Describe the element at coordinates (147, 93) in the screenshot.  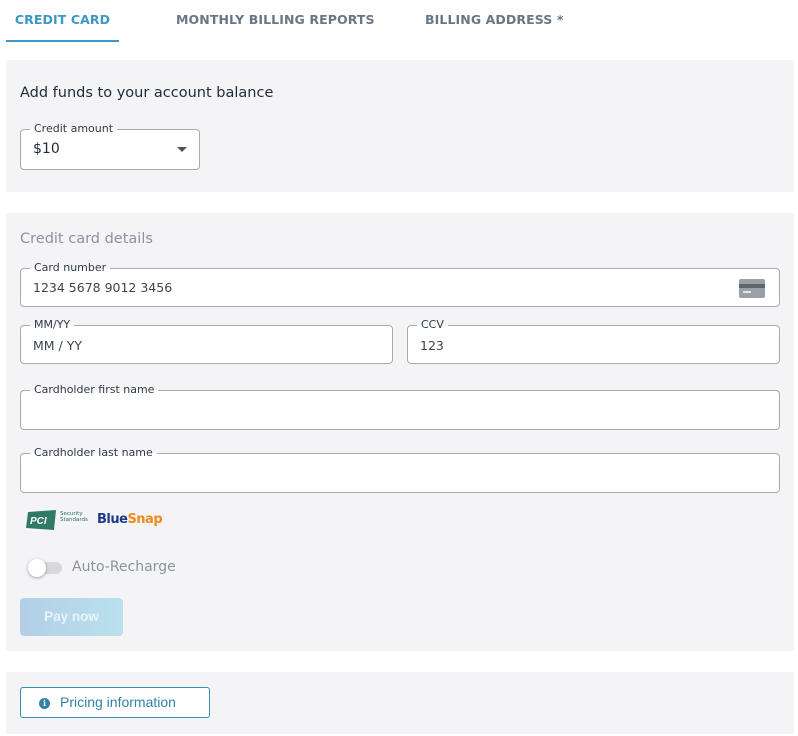
I see `add-funds-title: Add funds to your account balance` at that location.